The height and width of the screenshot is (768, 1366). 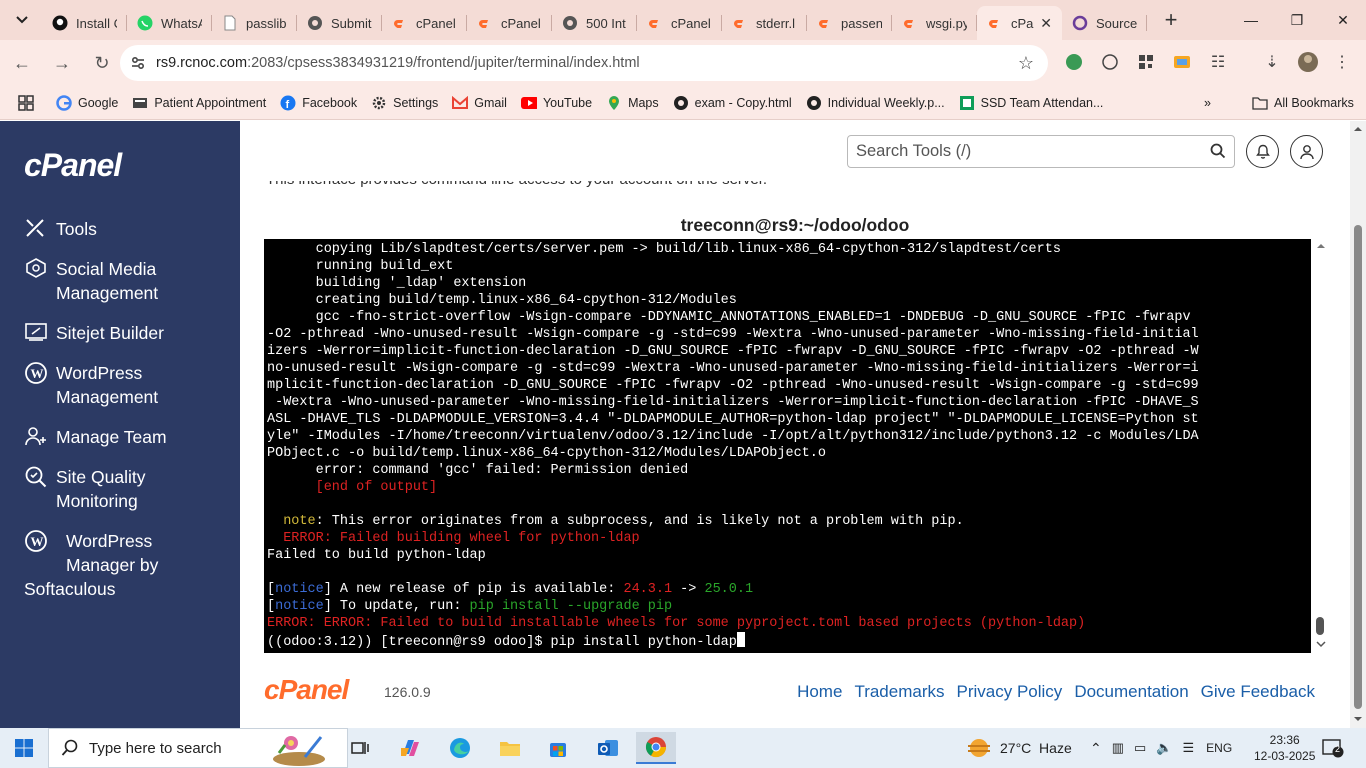 What do you see at coordinates (24, 748) in the screenshot?
I see `start-button` at bounding box center [24, 748].